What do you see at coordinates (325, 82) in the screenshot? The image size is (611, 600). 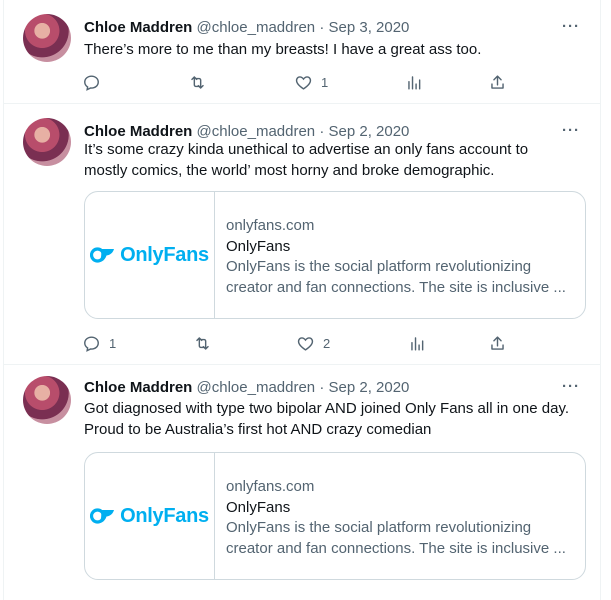 I see `like-count: 1` at bounding box center [325, 82].